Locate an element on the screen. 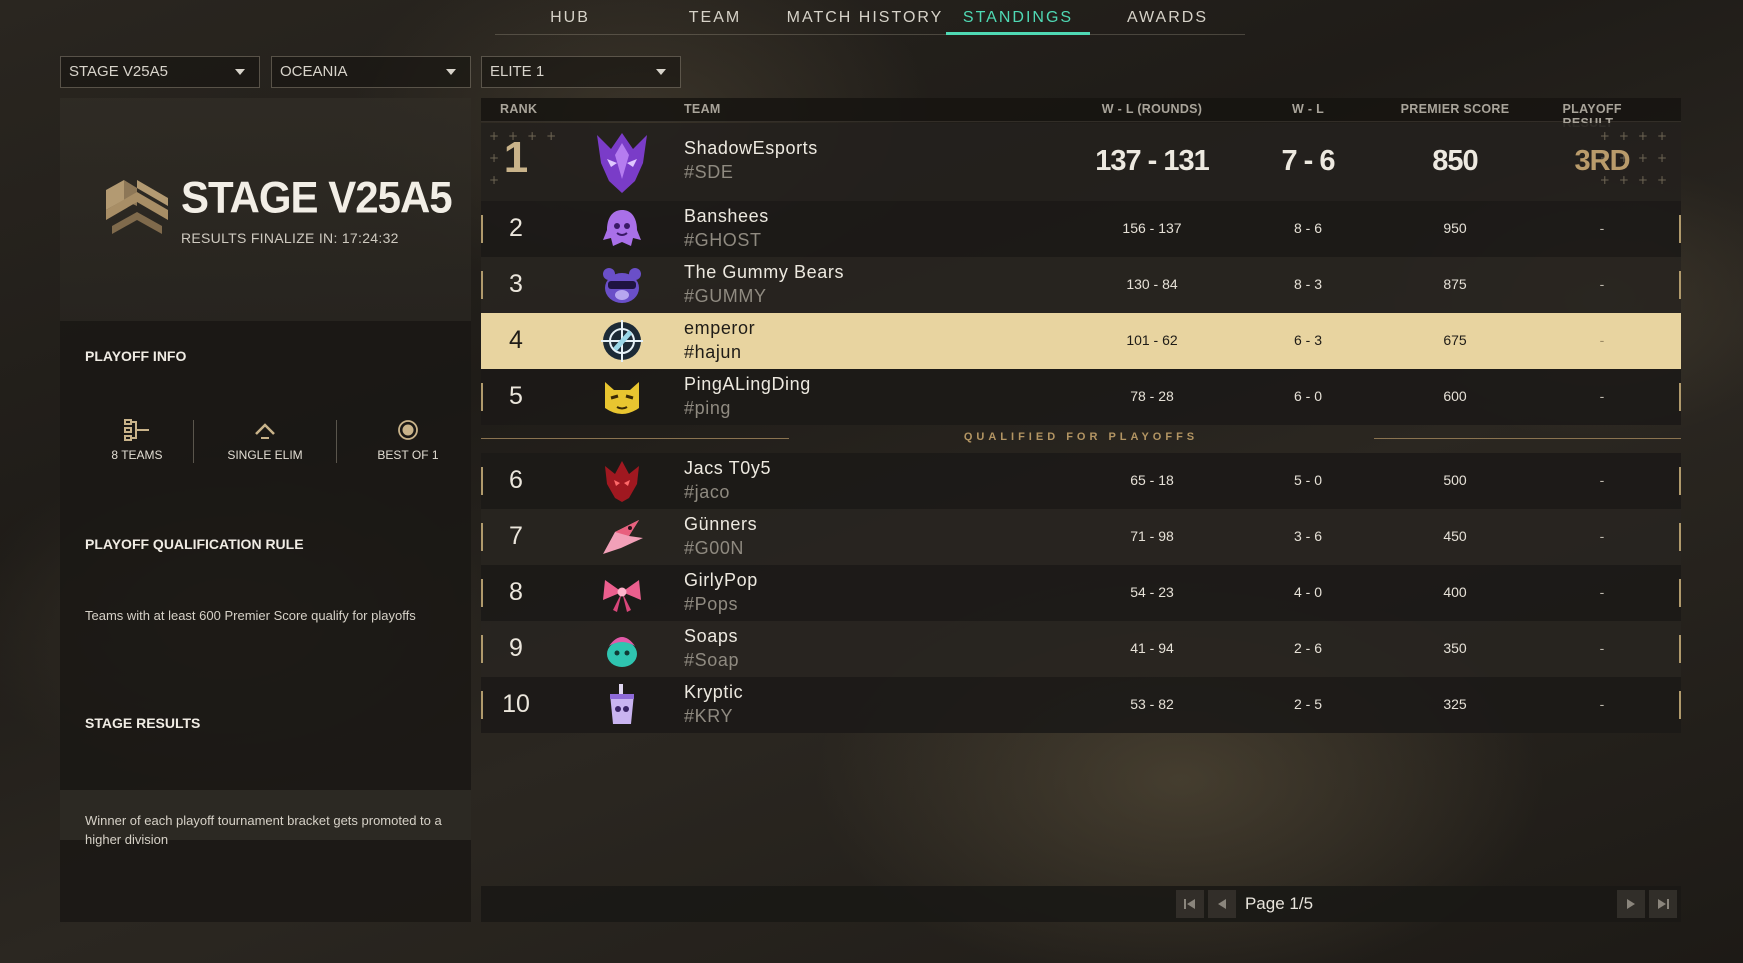 The height and width of the screenshot is (963, 1743). top-nav: HUB TEAM MATCH HISTORY STANDINGS AWARDS is located at coordinates (870, 17).